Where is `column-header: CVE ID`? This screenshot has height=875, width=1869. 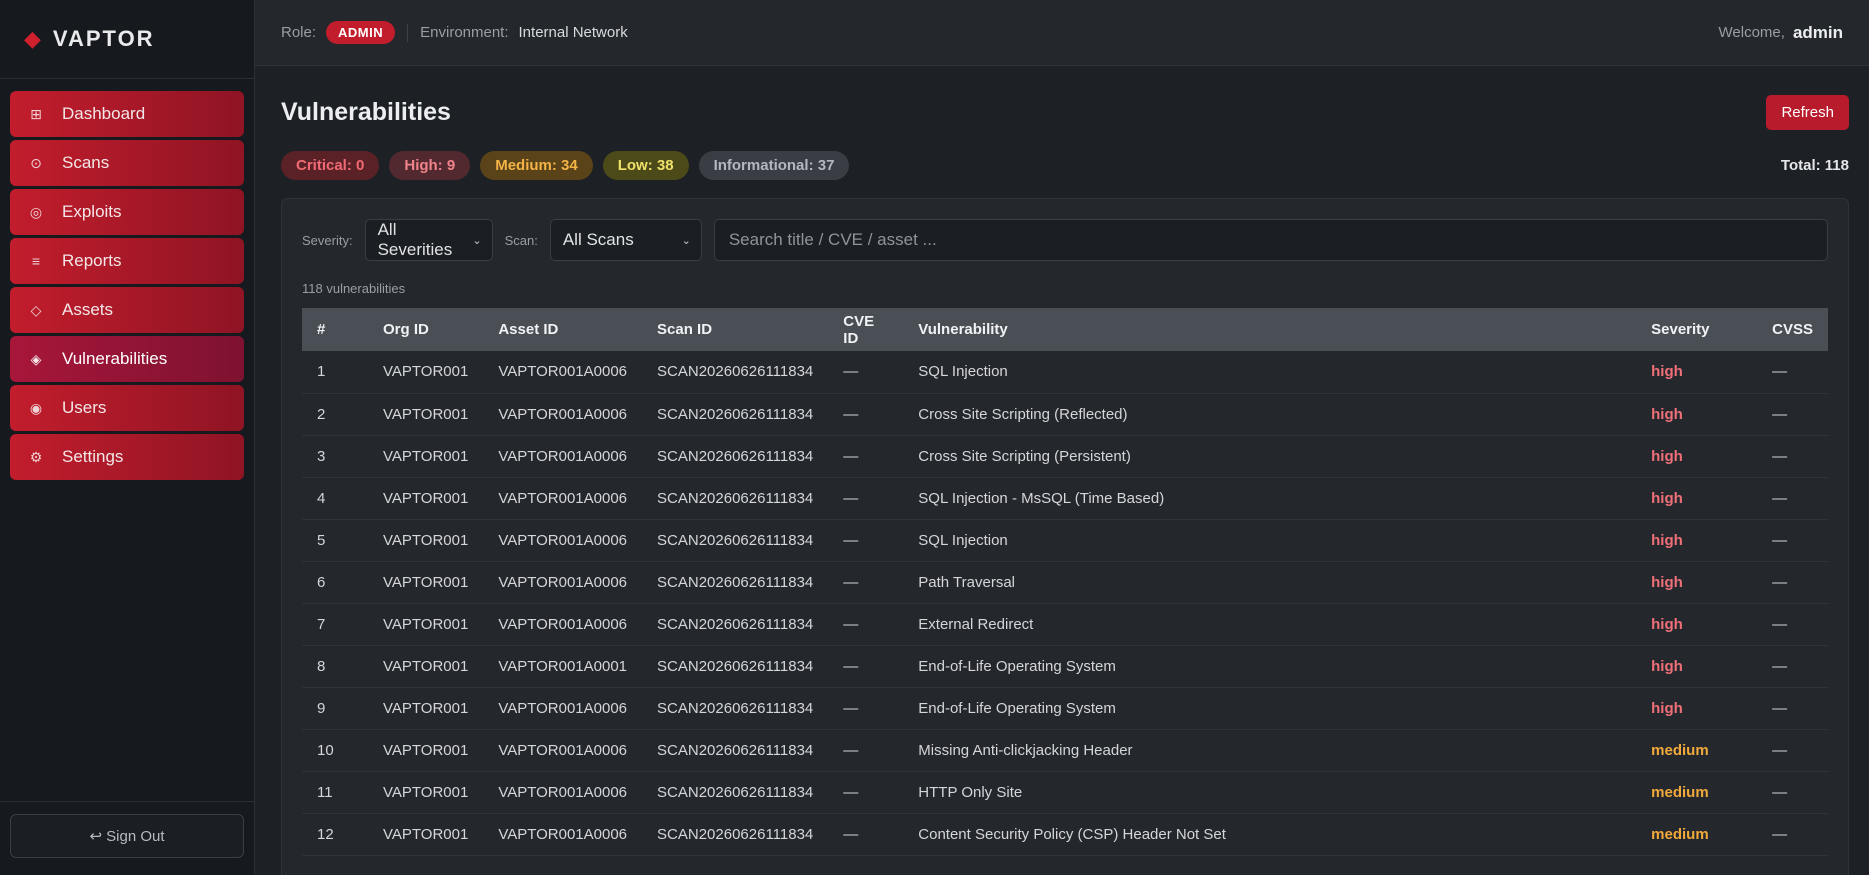 column-header: CVE ID is located at coordinates (865, 329).